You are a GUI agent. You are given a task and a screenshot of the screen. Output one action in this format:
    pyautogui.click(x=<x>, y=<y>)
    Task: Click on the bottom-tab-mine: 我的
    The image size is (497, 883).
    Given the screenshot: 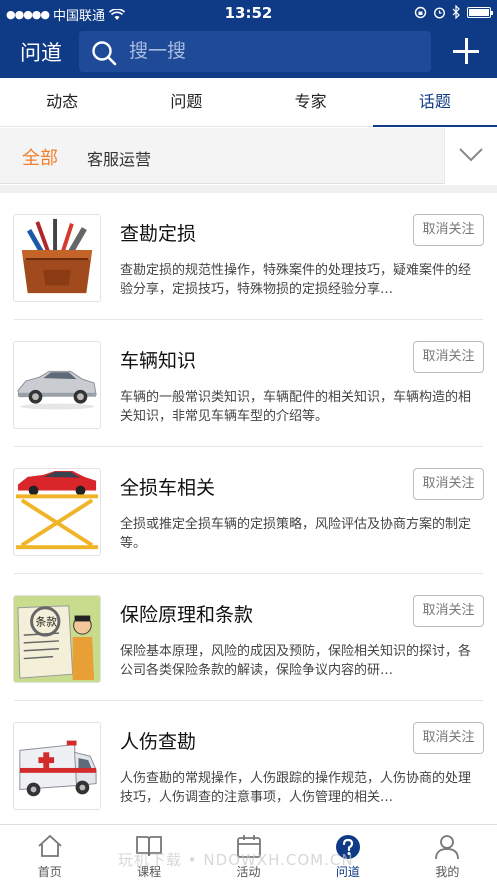 What is the action you would take?
    pyautogui.click(x=447, y=854)
    